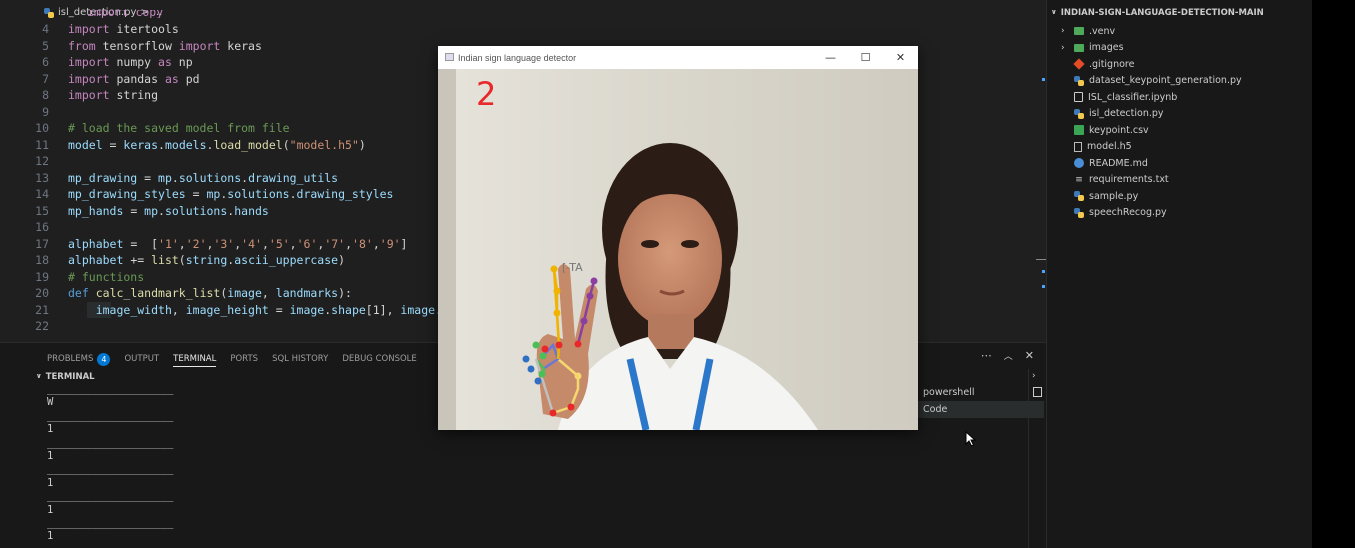 Image resolution: width=1355 pixels, height=548 pixels. I want to click on line-number: 4, so click(45, 29).